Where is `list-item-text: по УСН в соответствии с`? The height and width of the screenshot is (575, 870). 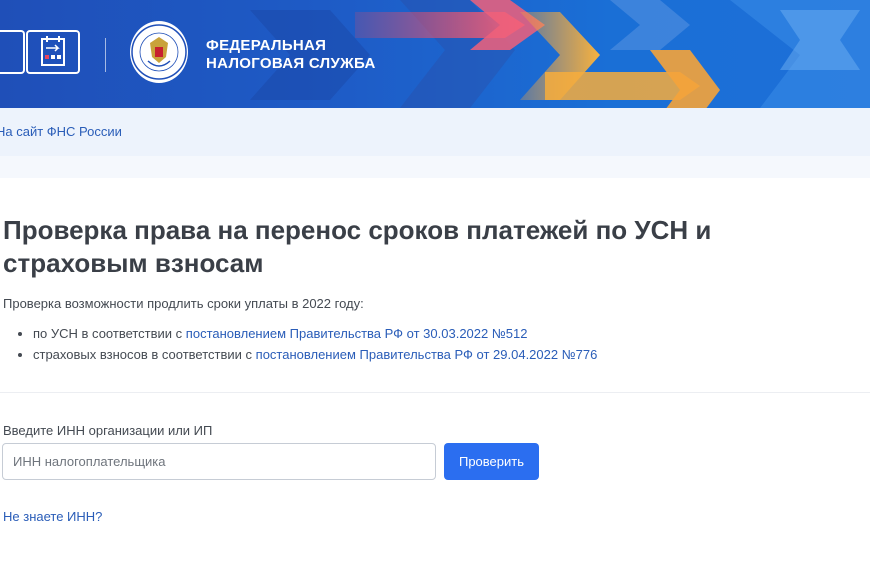
list-item-text: по УСН в соответствии с is located at coordinates (109, 333).